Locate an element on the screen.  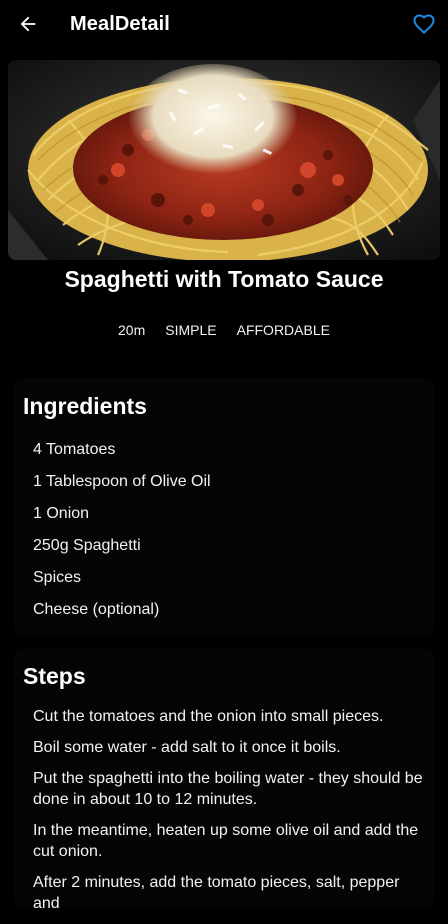
favorite-button is located at coordinates (424, 24).